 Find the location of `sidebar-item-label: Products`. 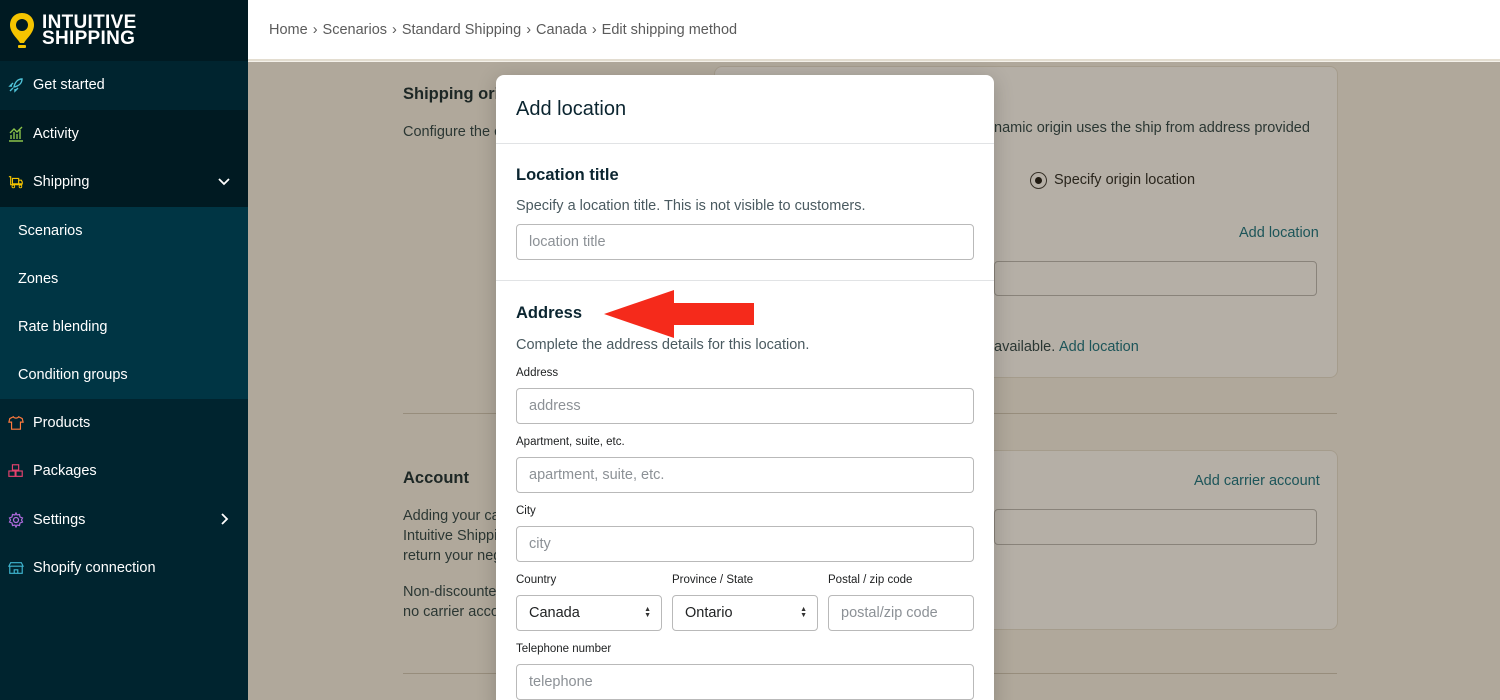

sidebar-item-label: Products is located at coordinates (62, 422).